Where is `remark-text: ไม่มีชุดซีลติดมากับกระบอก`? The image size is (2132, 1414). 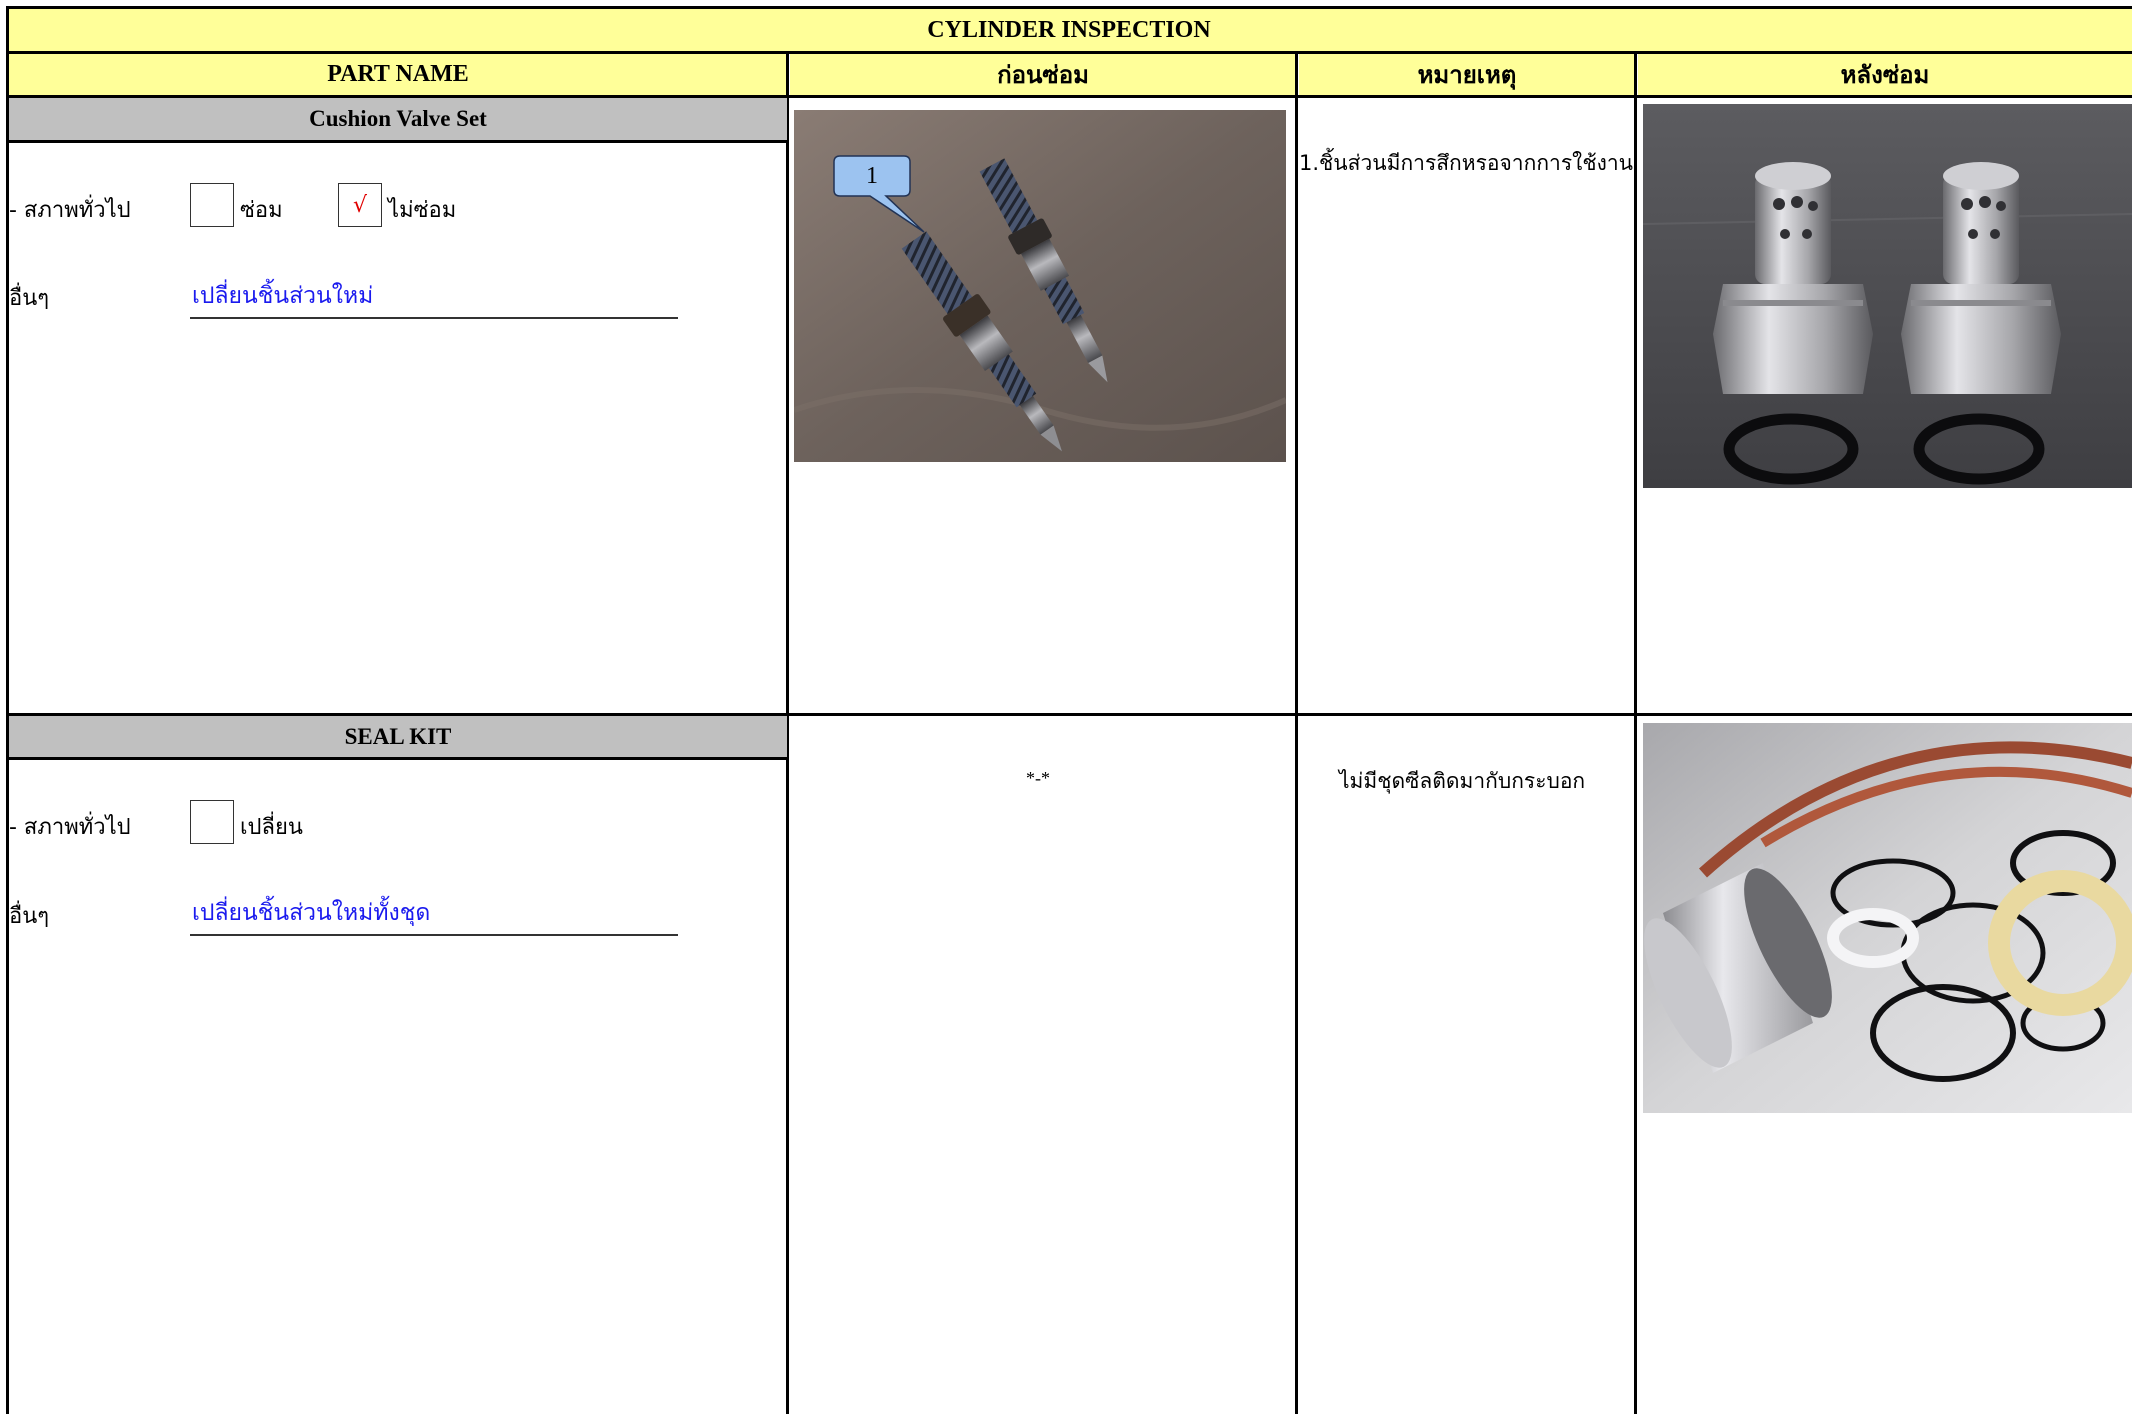 remark-text: ไม่มีชุดซีลติดมากับกระบอก is located at coordinates (1462, 781).